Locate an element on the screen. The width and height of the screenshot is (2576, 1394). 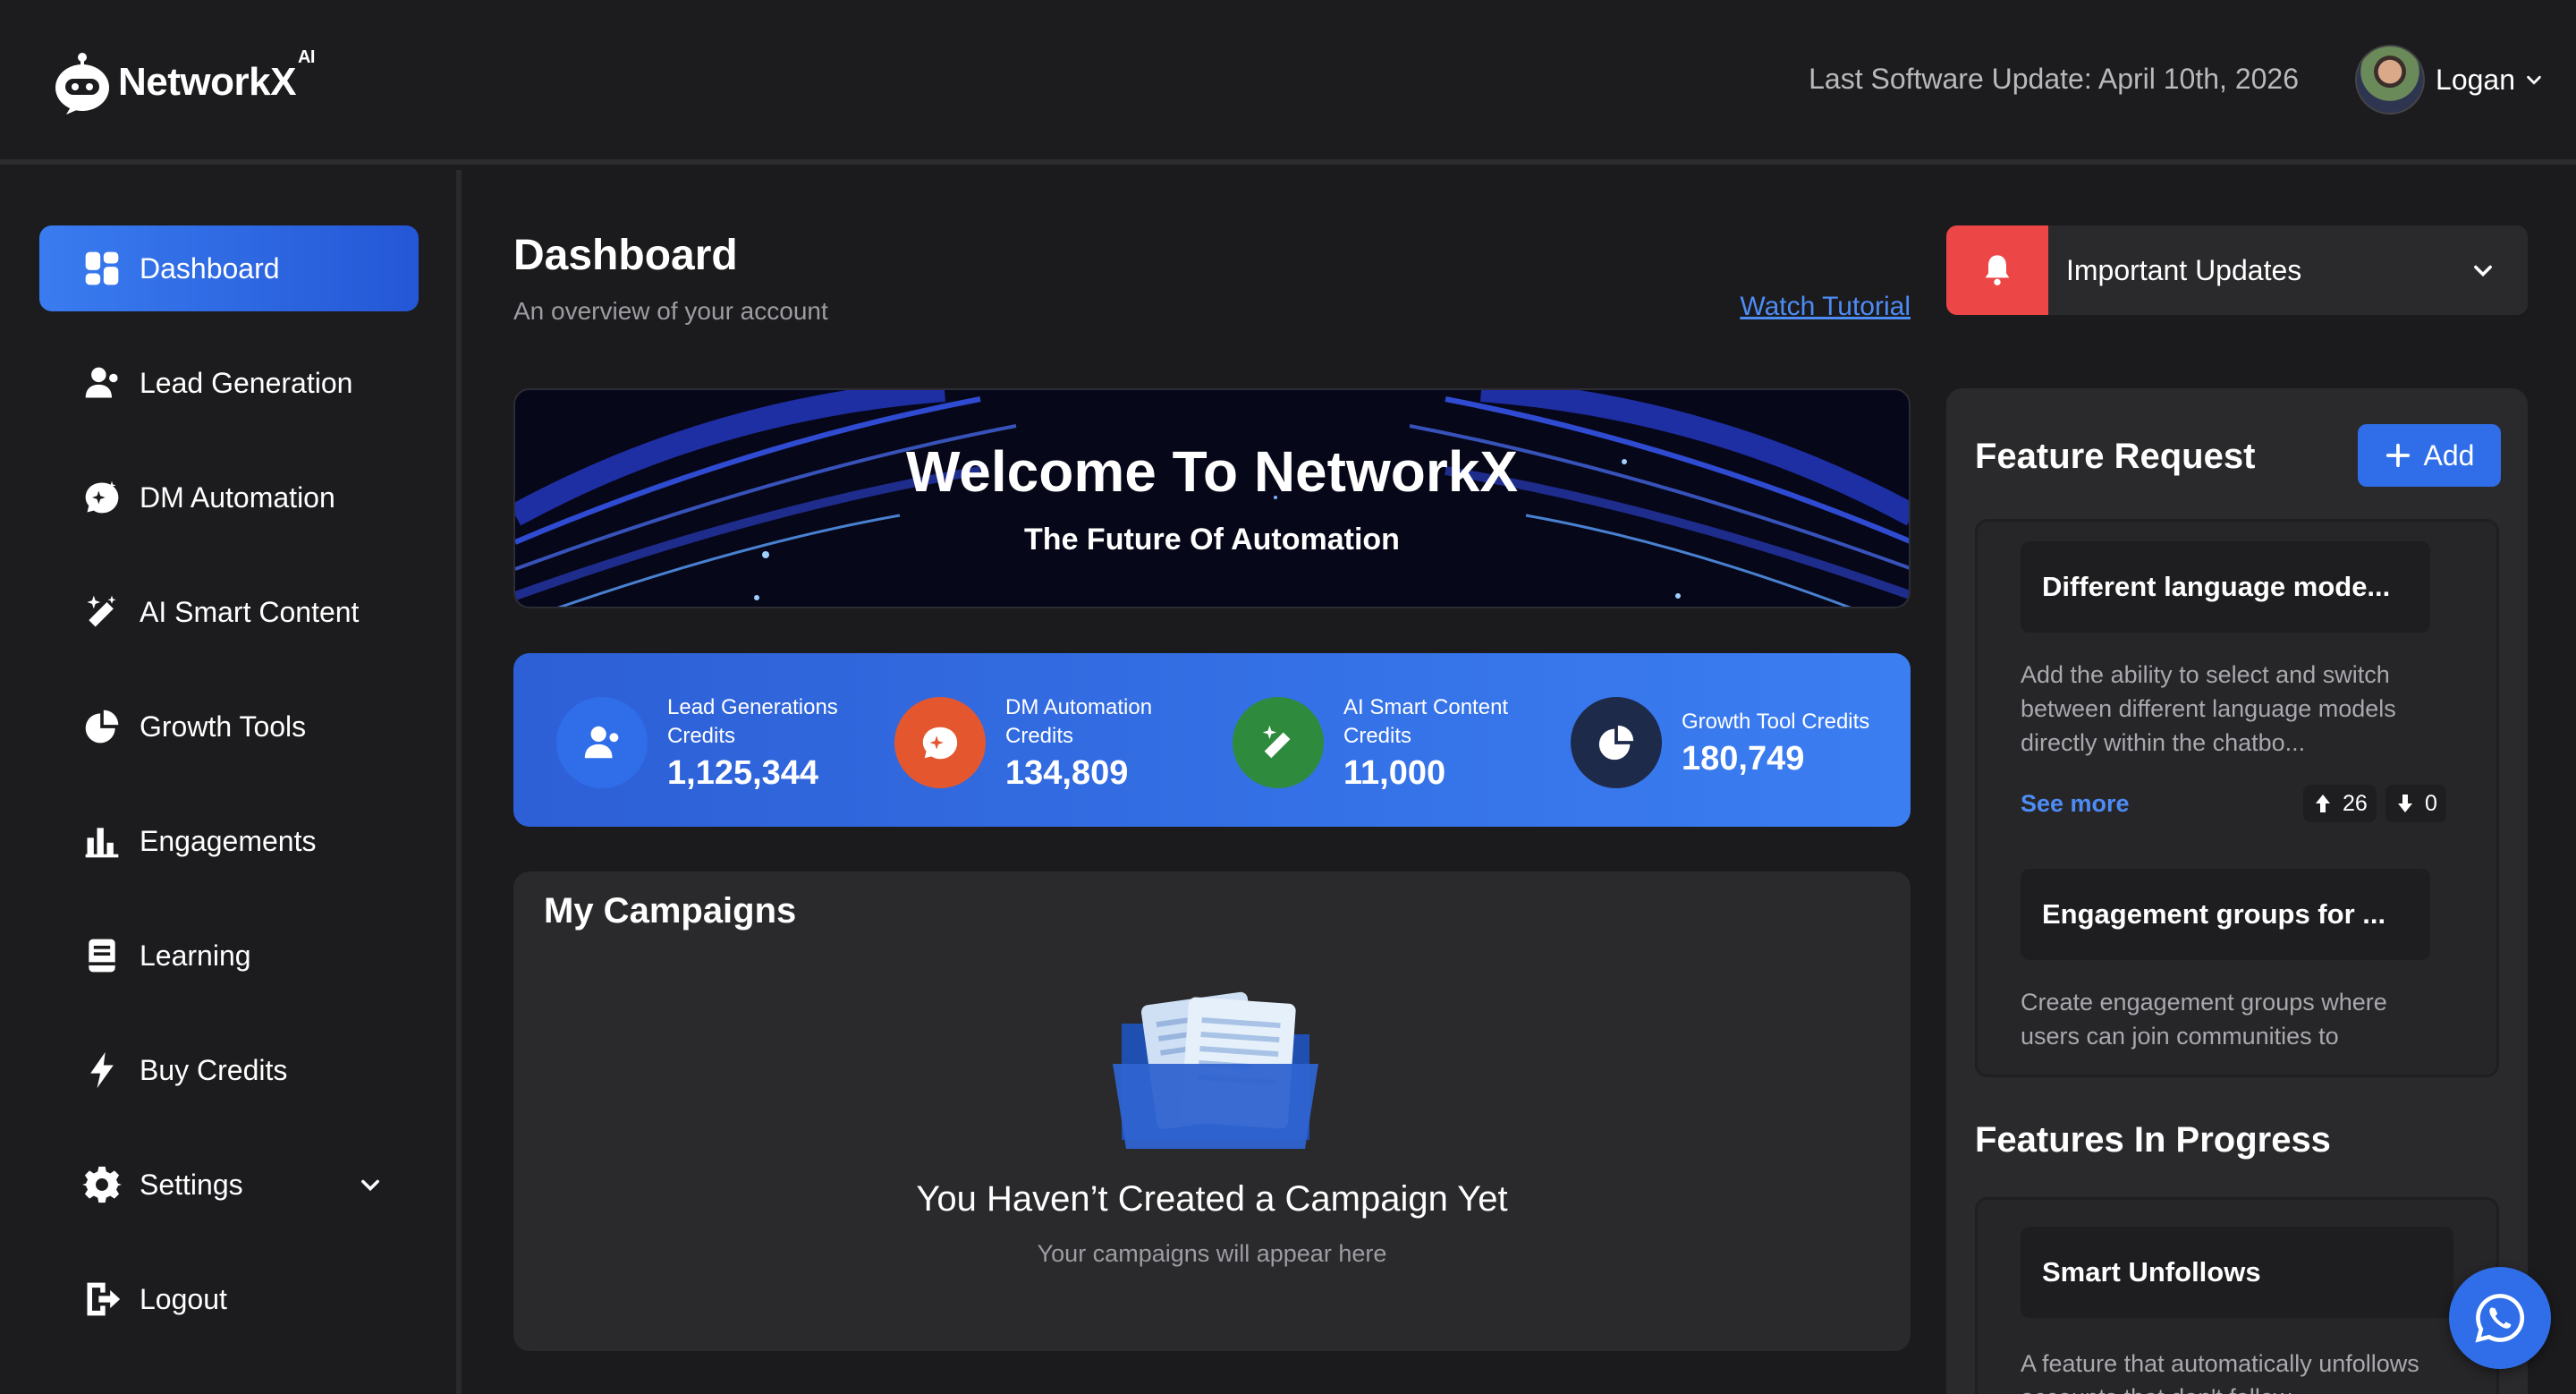
sidebar-item-learning: Learning is located at coordinates (229, 956).